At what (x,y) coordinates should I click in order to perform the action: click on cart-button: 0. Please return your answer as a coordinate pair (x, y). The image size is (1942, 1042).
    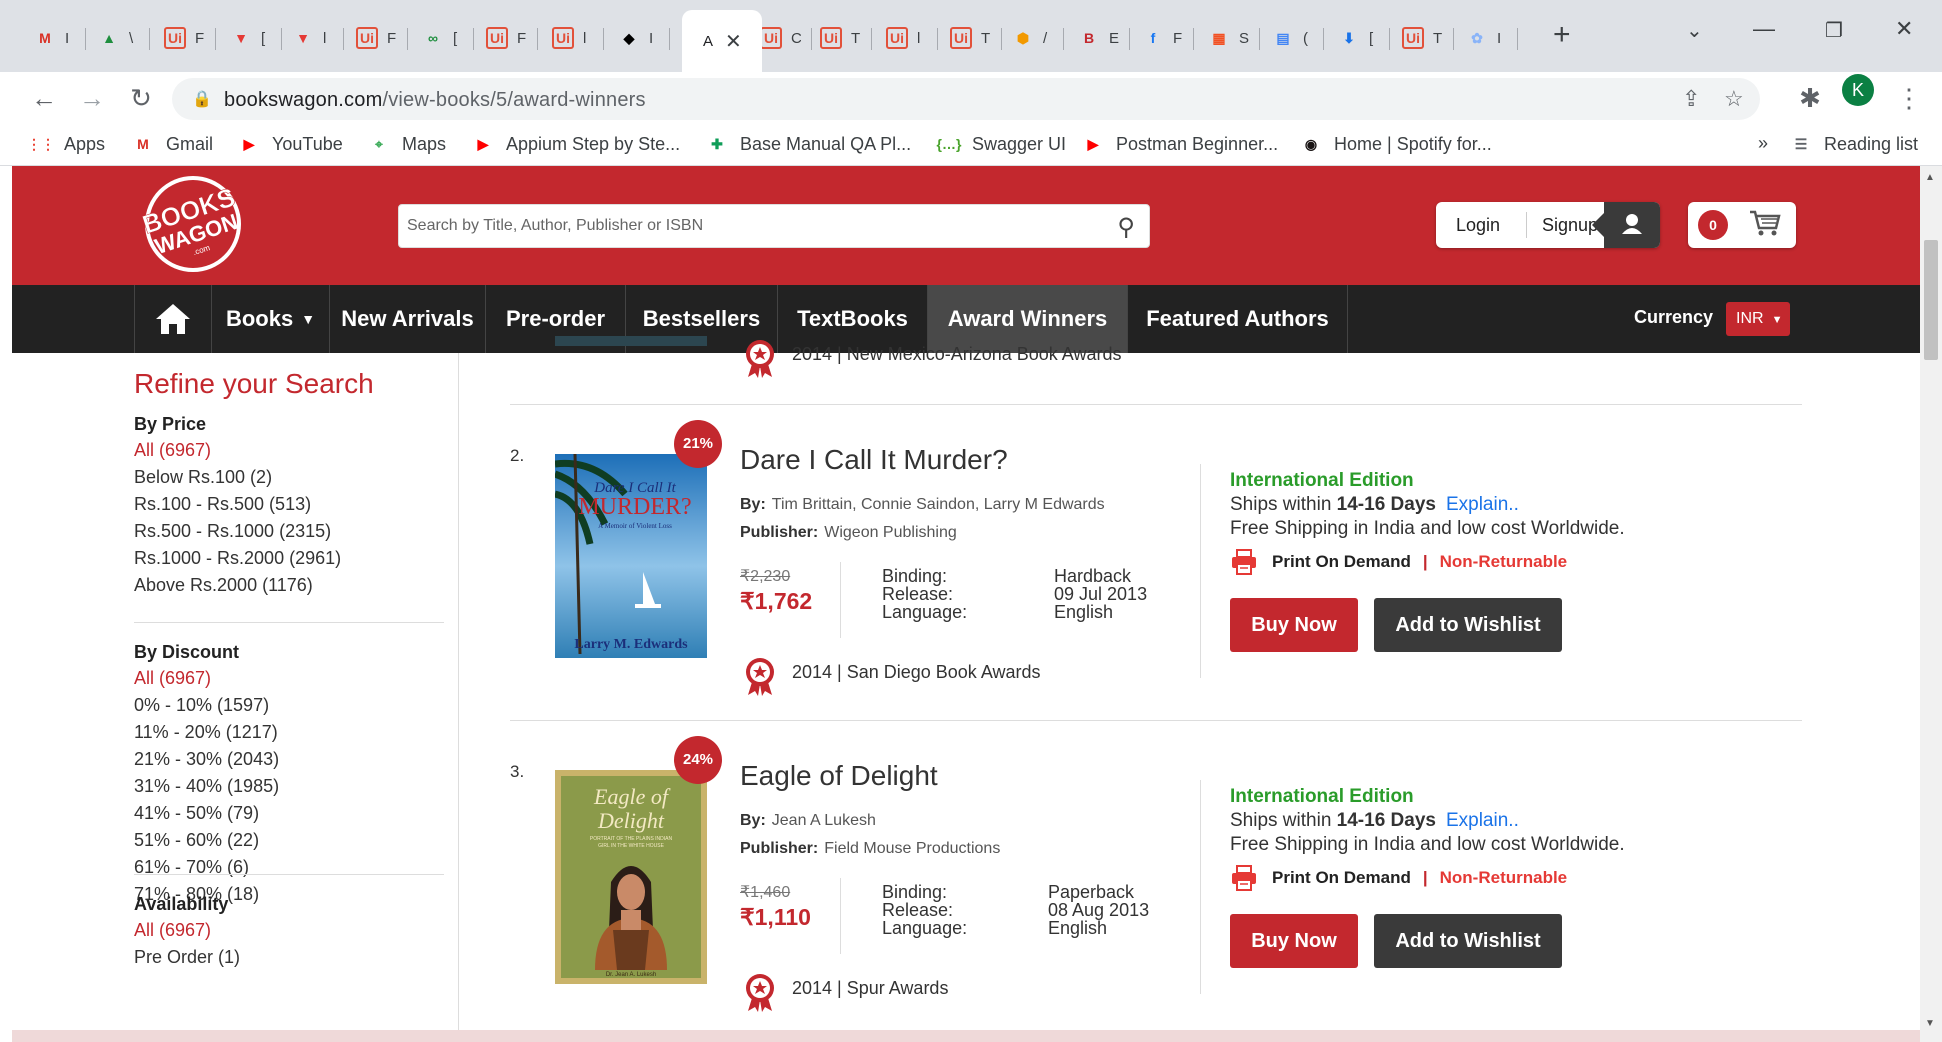
    Looking at the image, I should click on (1742, 225).